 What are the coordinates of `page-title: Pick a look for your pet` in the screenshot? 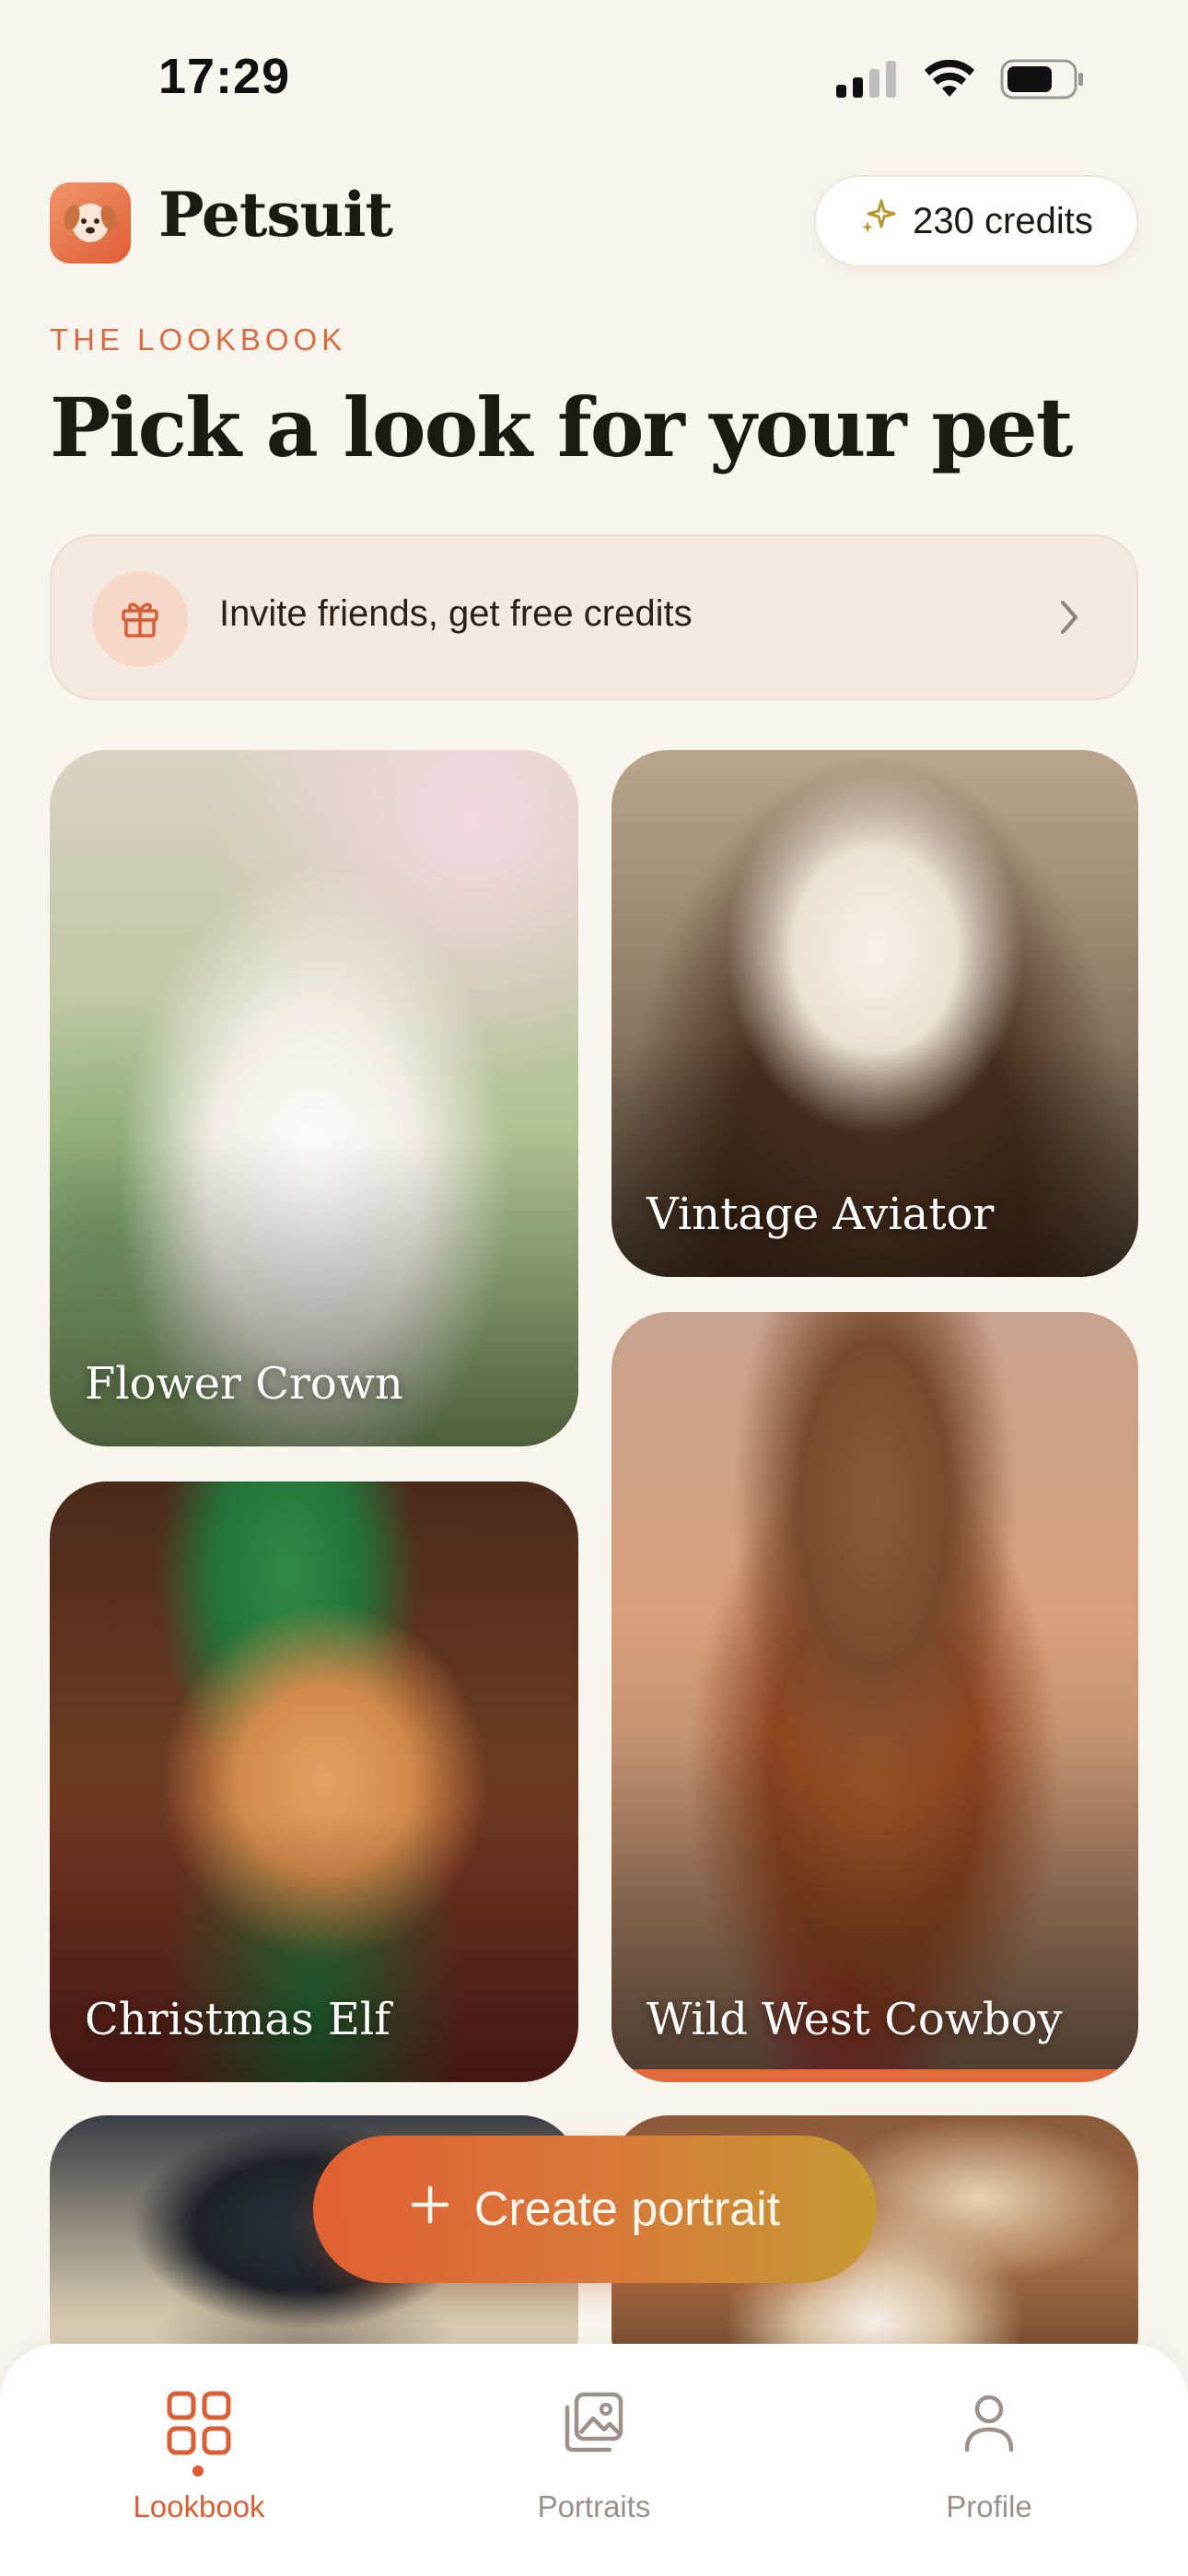 It's located at (561, 427).